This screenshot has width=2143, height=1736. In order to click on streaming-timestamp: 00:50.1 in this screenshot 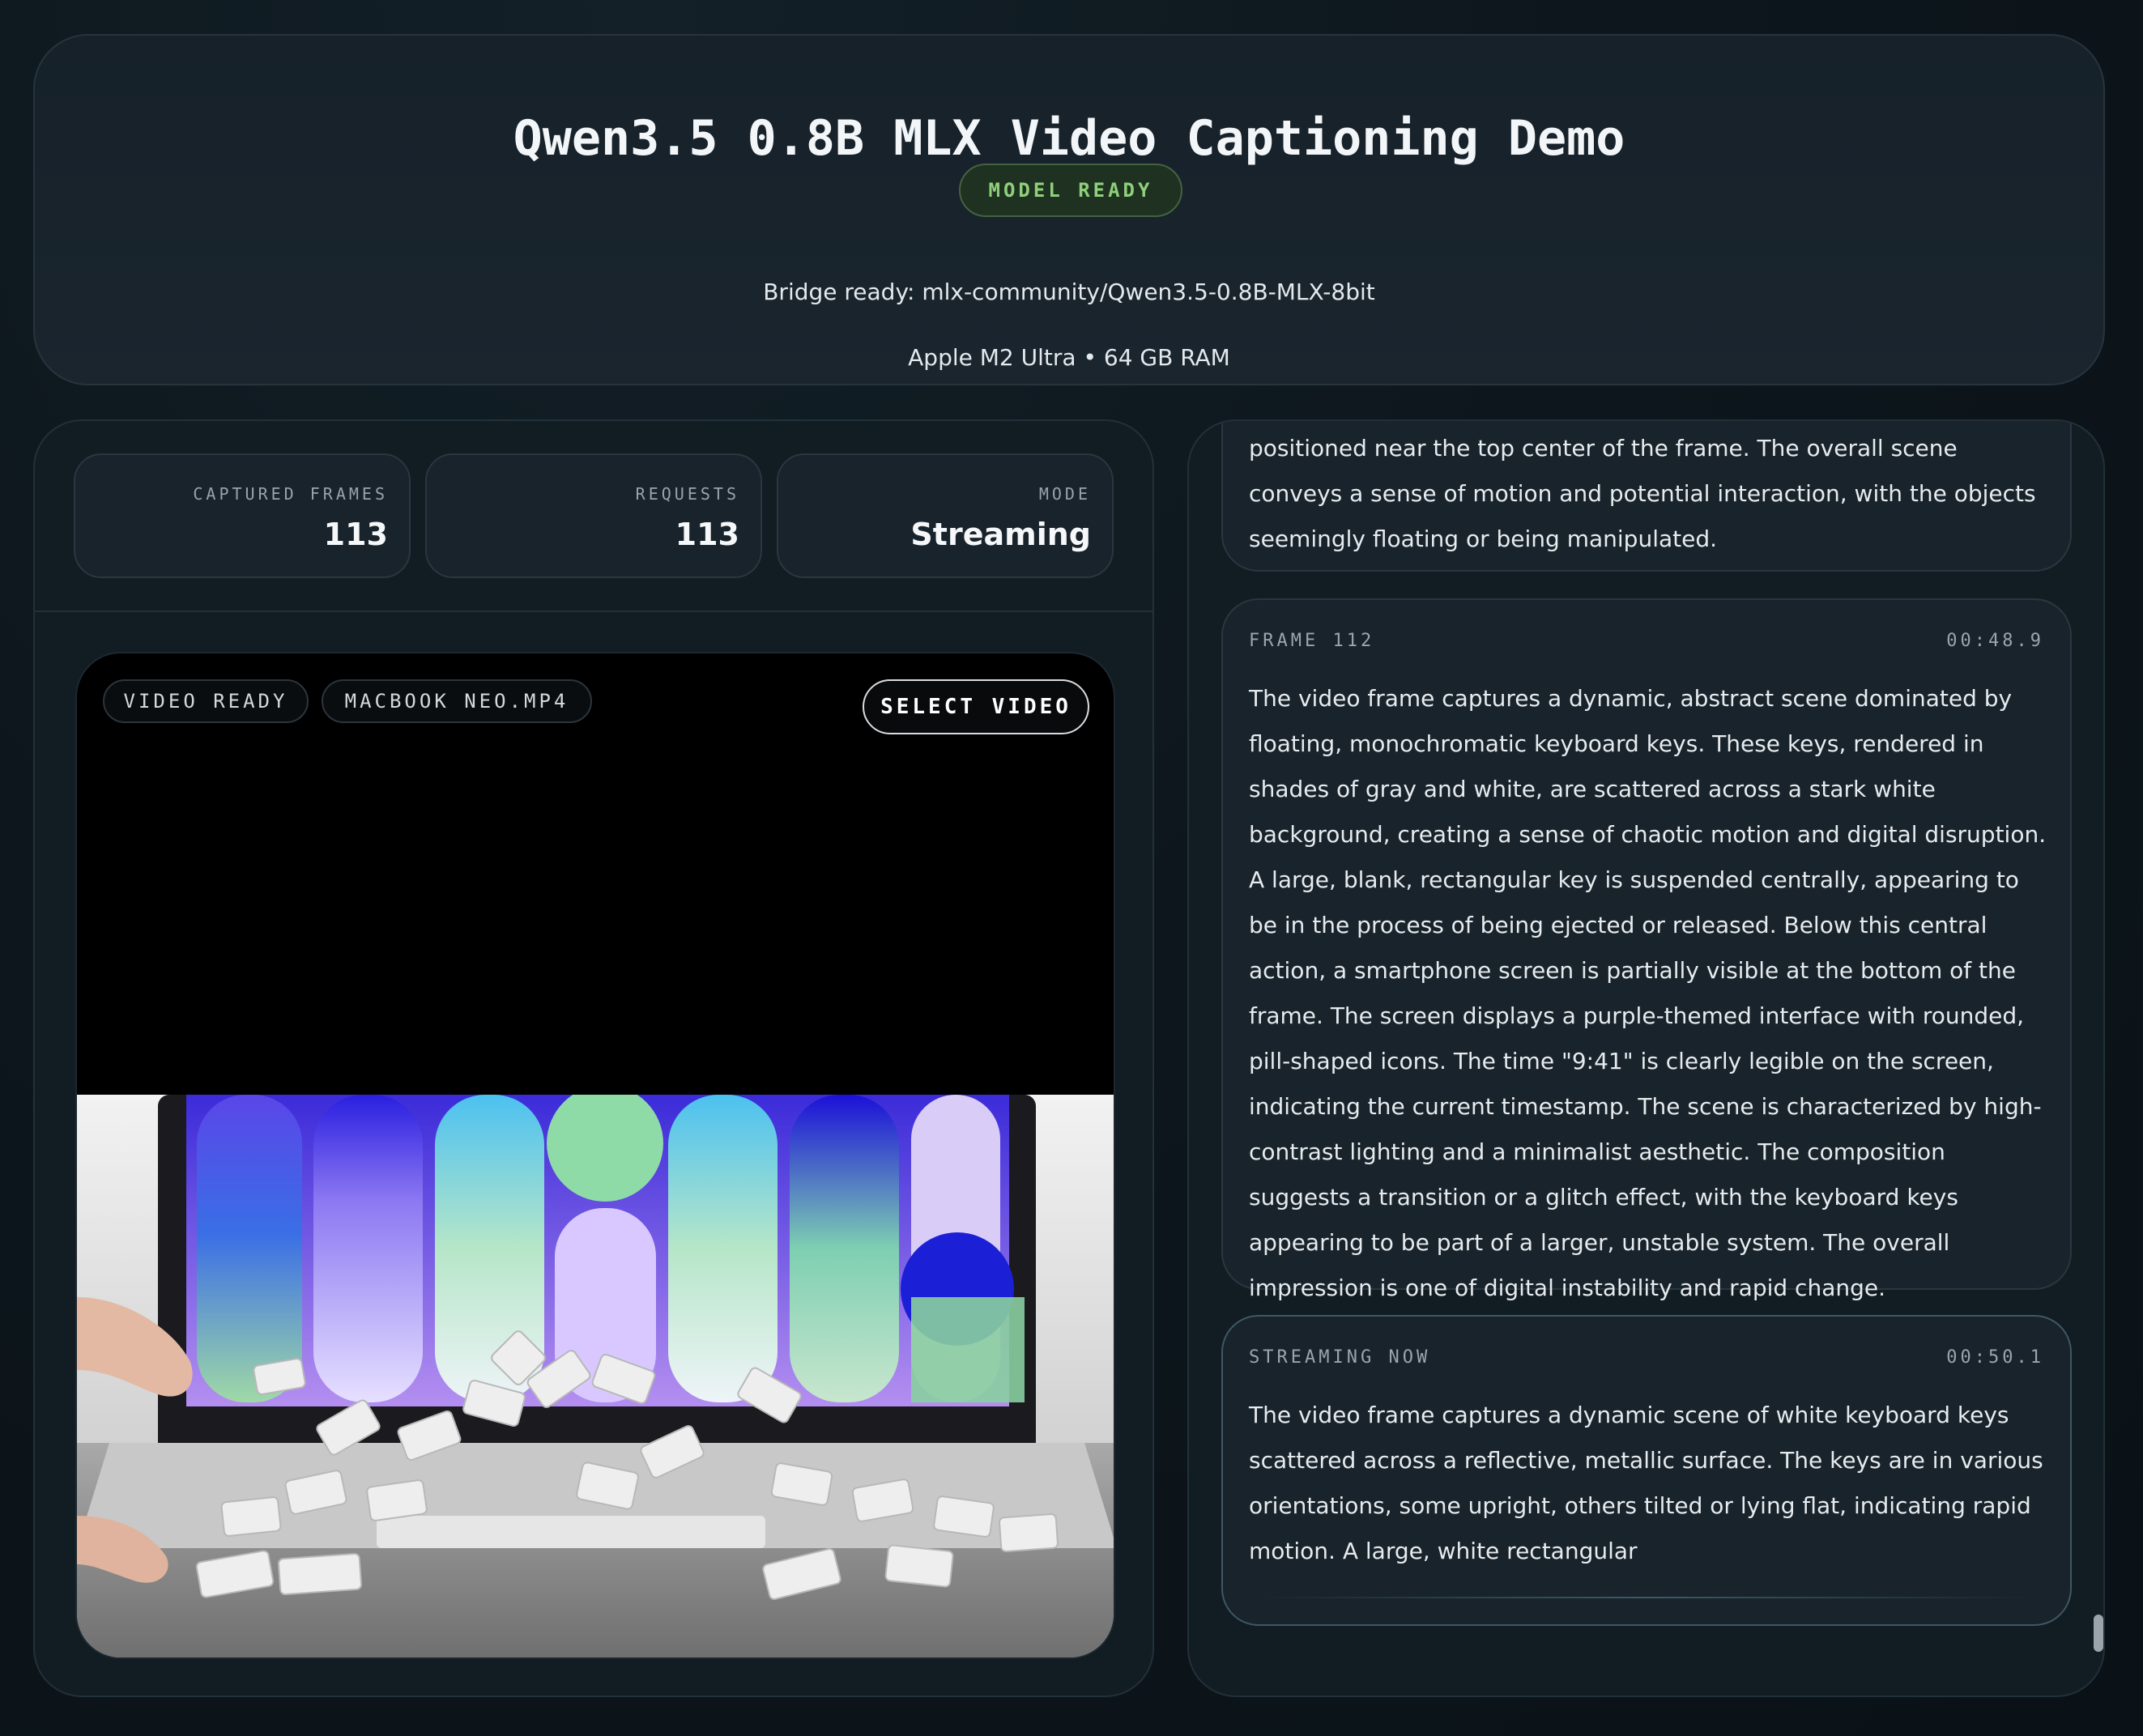, I will do `click(1995, 1357)`.